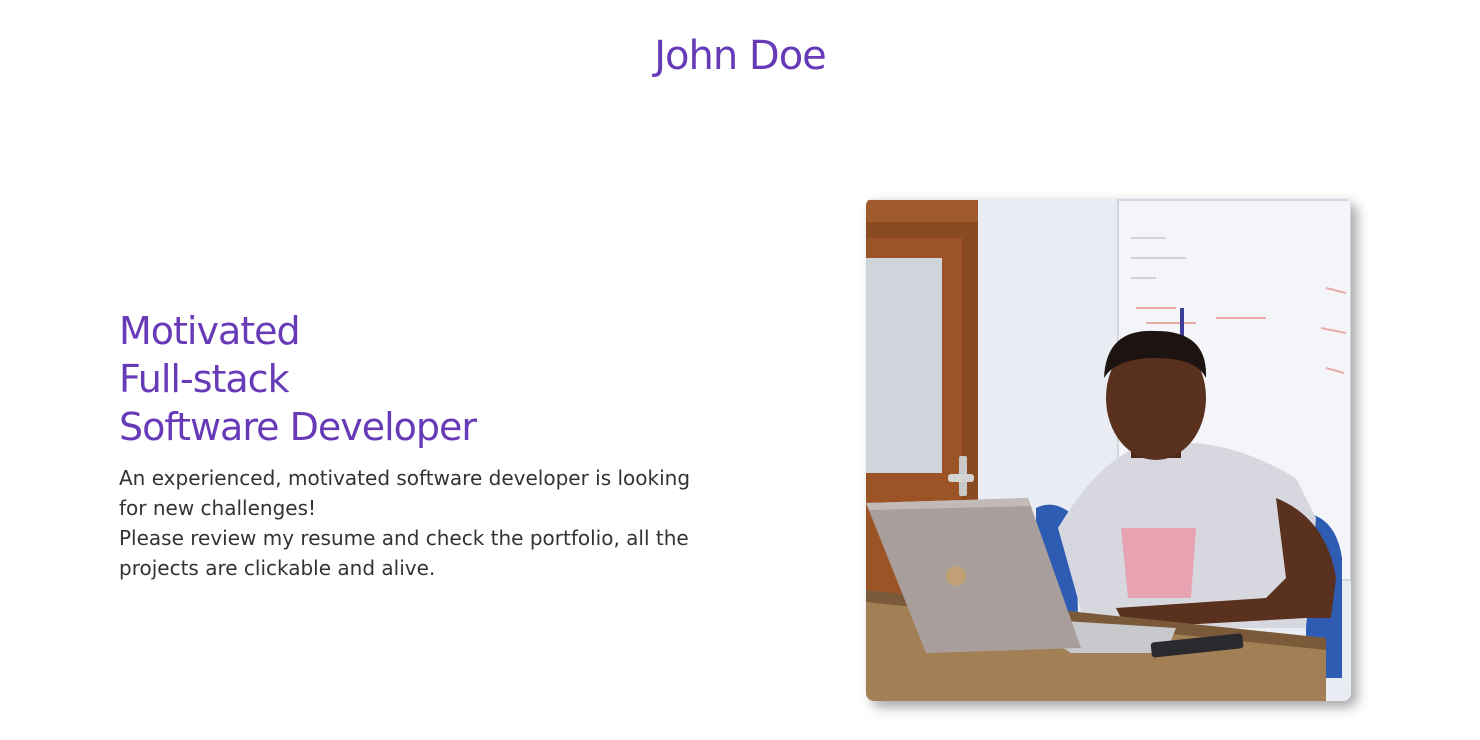  I want to click on hero-heading-line: Motivated, so click(210, 331).